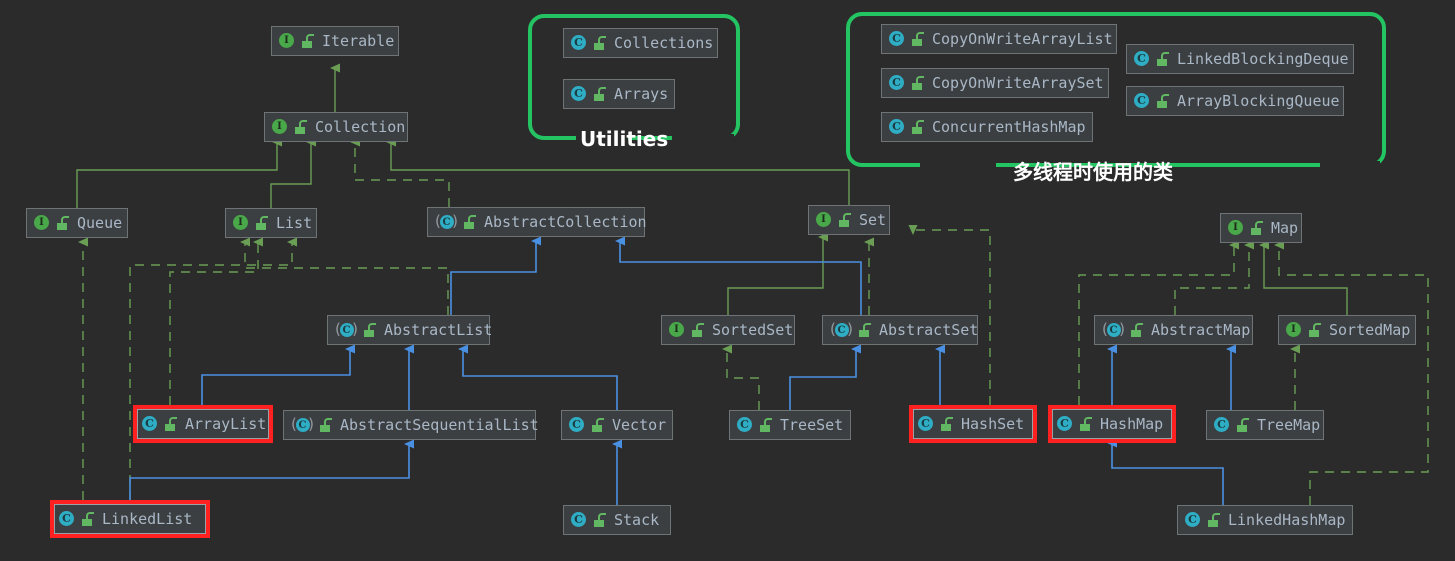 This screenshot has width=1455, height=561. Describe the element at coordinates (958, 165) in the screenshot. I see `group-gap-multithread-left` at that location.